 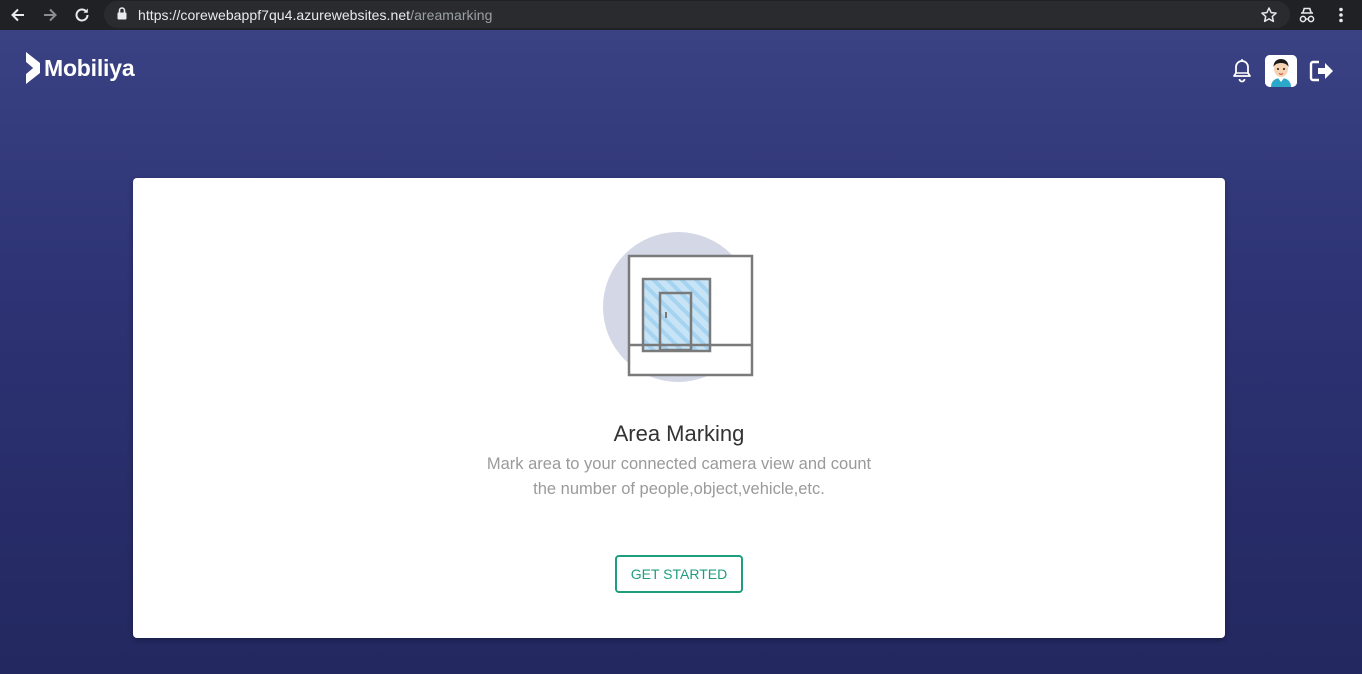 I want to click on brand-logo: Mobiliya, so click(x=80, y=68).